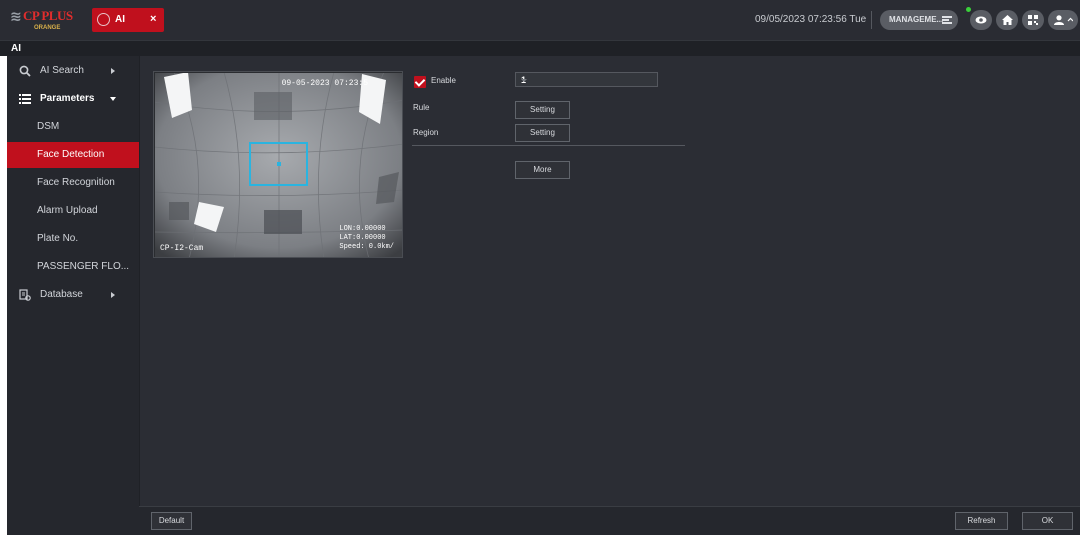 This screenshot has height=535, width=1080. I want to click on default-button: Default, so click(171, 521).